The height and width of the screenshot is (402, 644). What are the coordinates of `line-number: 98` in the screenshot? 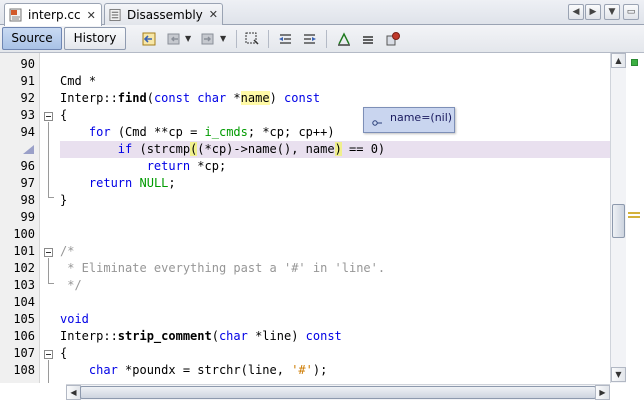 It's located at (27, 200).